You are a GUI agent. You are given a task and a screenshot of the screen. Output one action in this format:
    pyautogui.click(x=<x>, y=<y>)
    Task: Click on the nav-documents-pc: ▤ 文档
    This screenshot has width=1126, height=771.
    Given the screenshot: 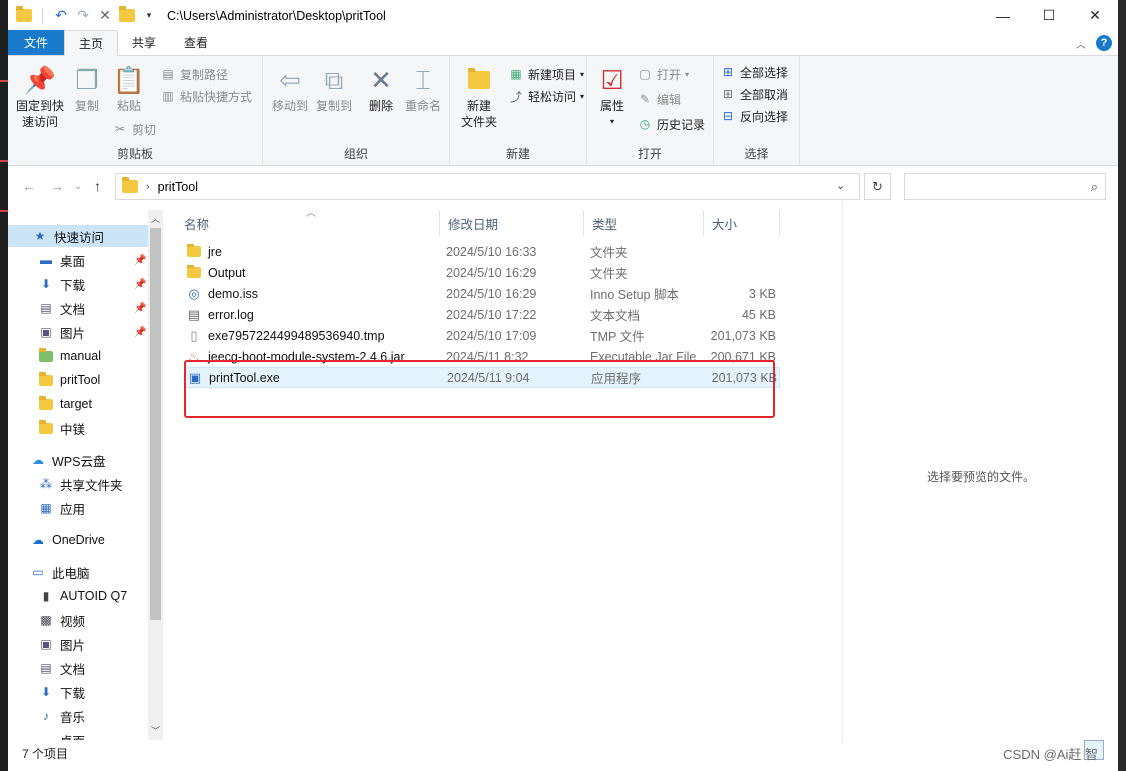 What is the action you would take?
    pyautogui.click(x=78, y=668)
    